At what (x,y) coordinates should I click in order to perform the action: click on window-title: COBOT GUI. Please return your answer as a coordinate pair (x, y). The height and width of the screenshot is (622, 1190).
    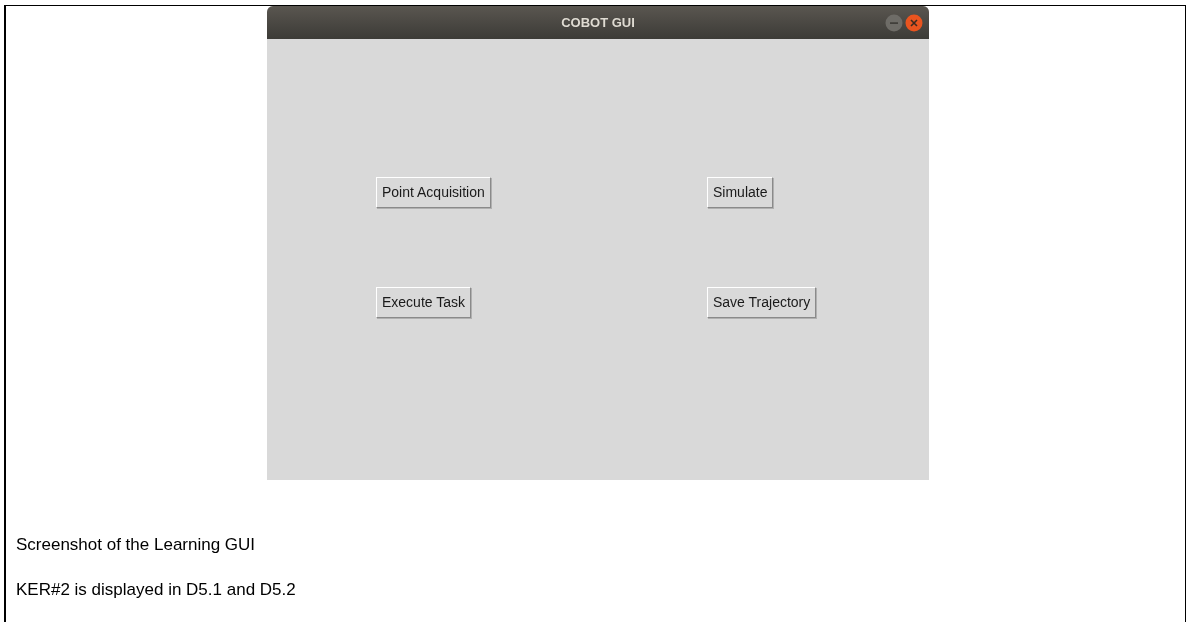
    Looking at the image, I should click on (598, 22).